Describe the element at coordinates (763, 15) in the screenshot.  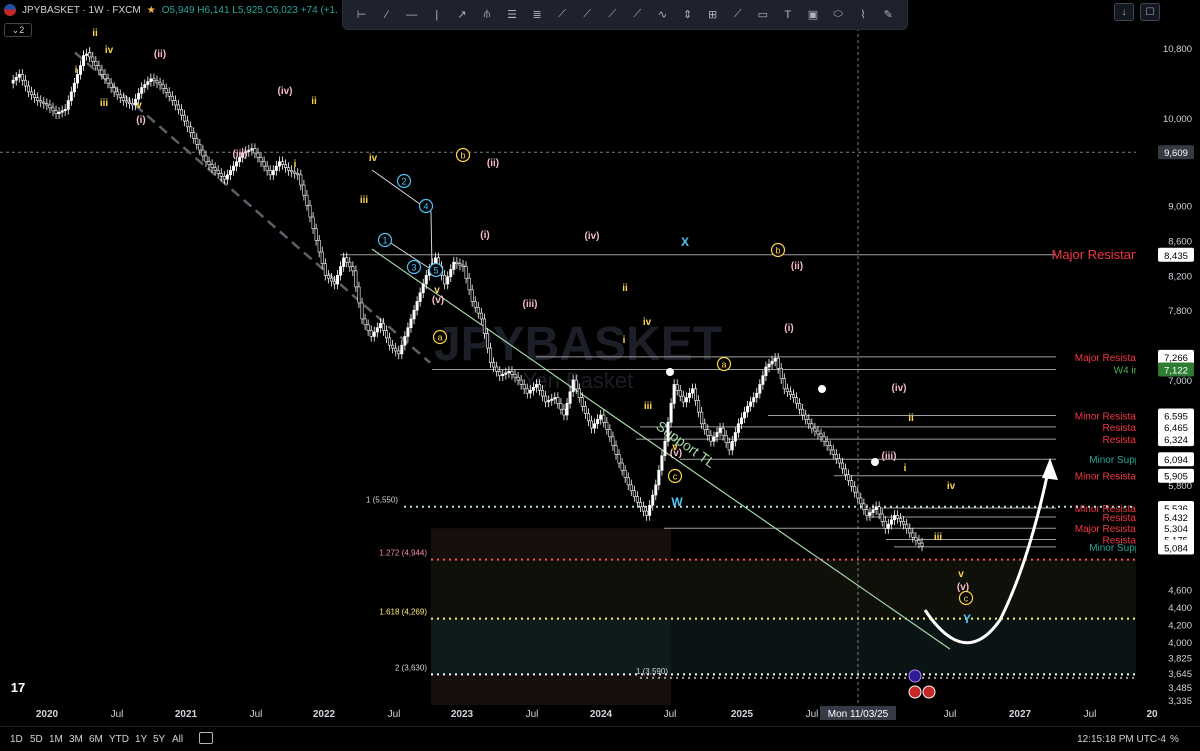
I see `rectangle-icon: ▭` at that location.